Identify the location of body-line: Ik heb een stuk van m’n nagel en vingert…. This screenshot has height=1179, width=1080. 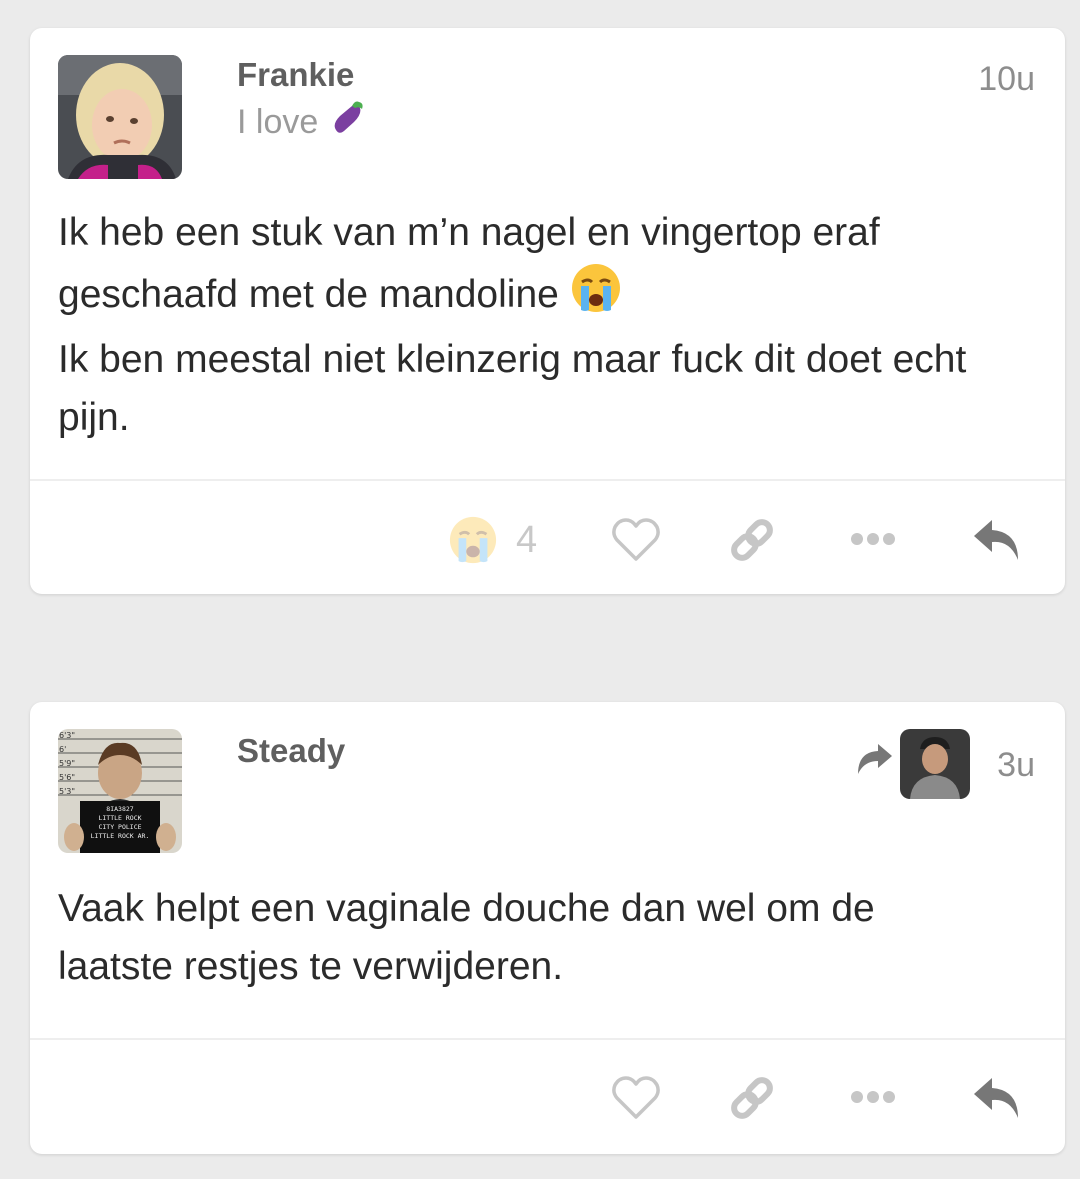
(469, 232).